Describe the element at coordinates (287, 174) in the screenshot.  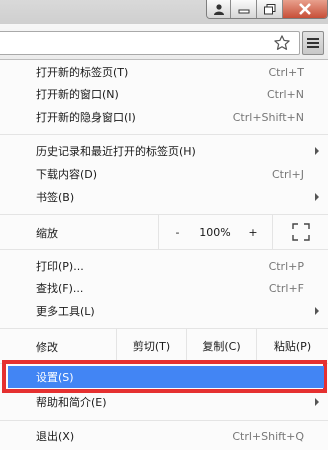
I see `menu-item-shortcut: Ctrl+J` at that location.